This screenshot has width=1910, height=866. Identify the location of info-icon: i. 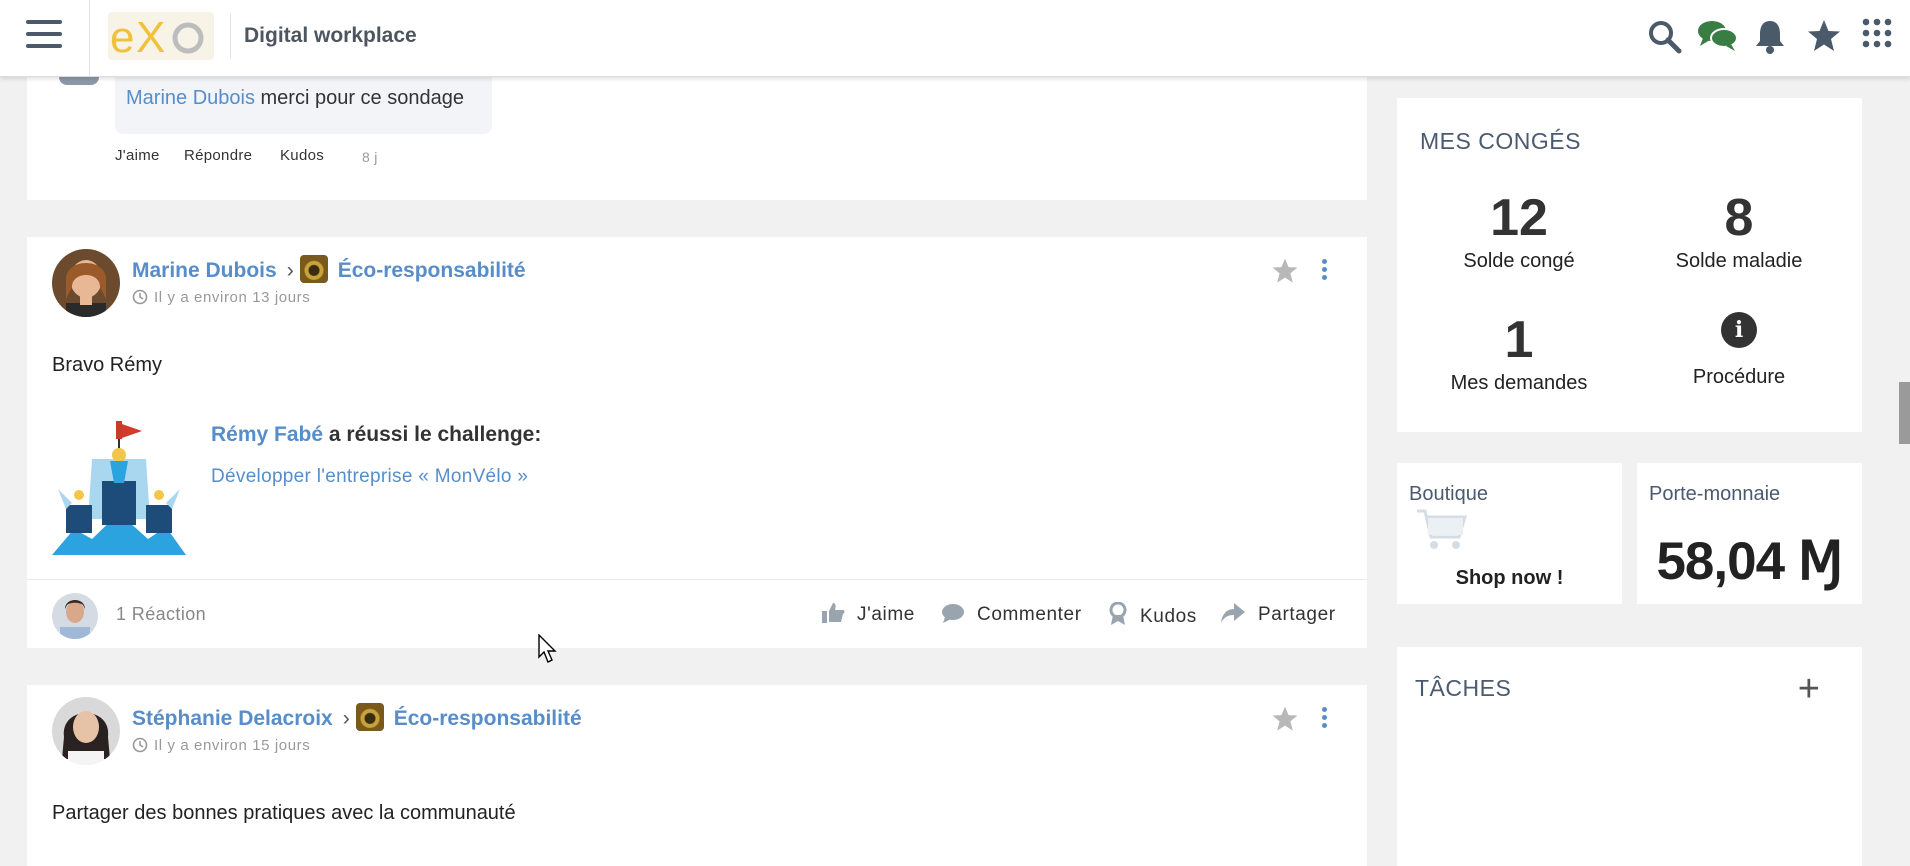
(1739, 330).